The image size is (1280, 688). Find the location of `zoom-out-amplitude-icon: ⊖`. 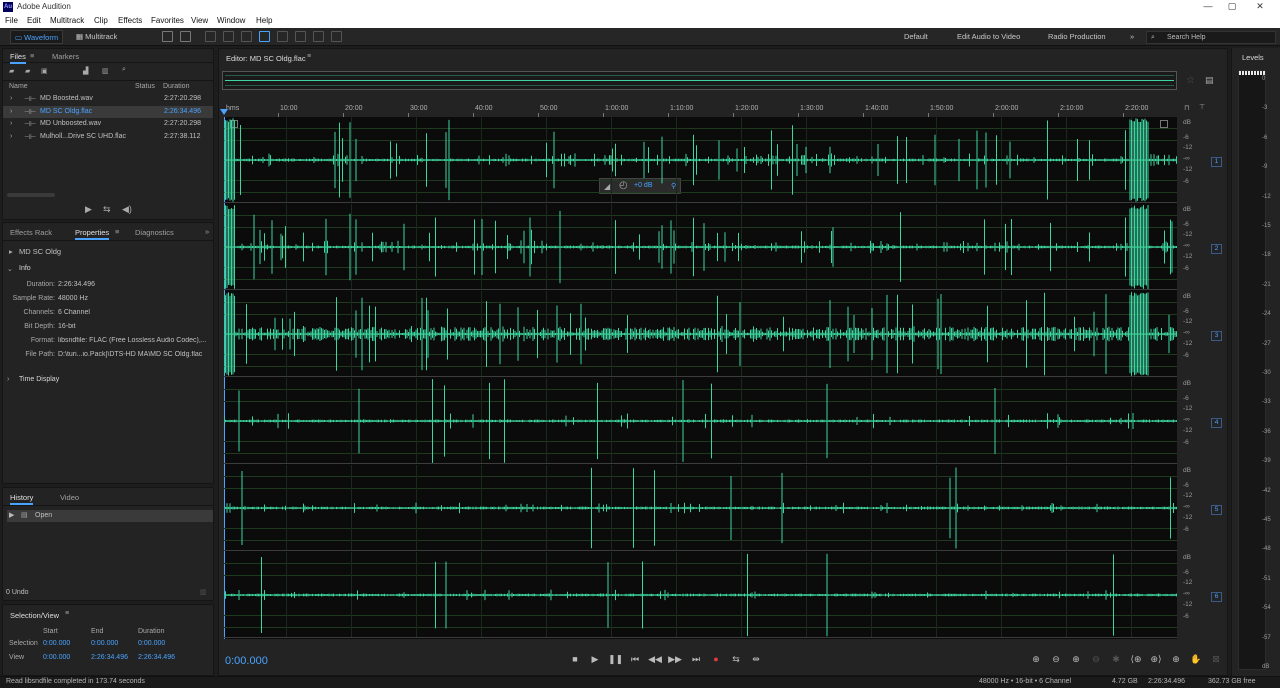

zoom-out-amplitude-icon: ⊖ is located at coordinates (1056, 659).